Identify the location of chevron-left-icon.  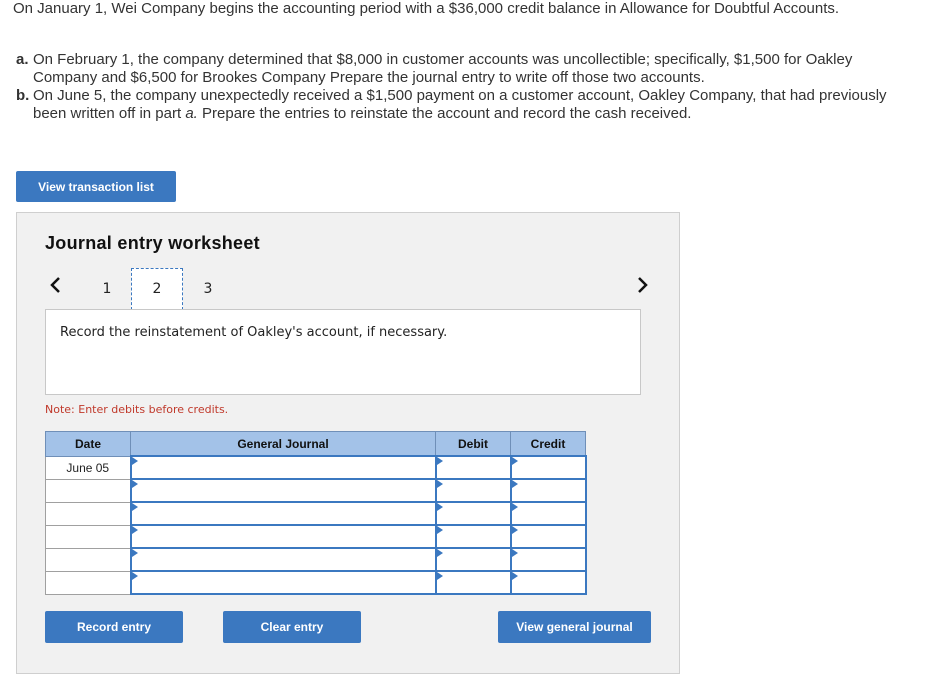
(55, 285).